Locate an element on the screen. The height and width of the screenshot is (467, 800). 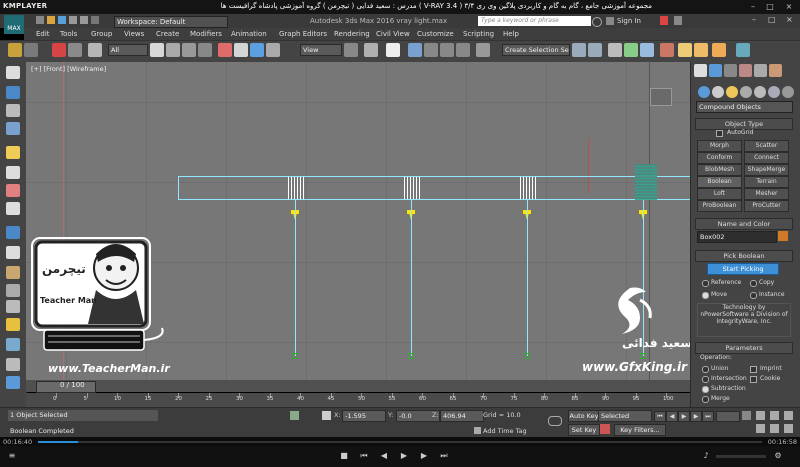
render-production-icon is located at coordinates (719, 50).